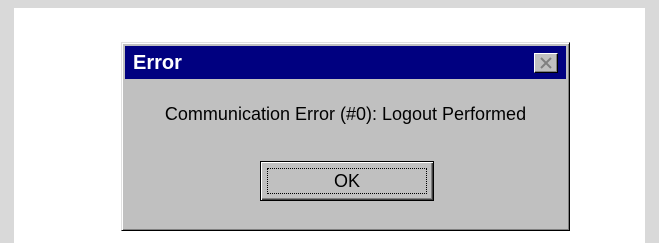 This screenshot has width=659, height=243. I want to click on close-button, so click(546, 63).